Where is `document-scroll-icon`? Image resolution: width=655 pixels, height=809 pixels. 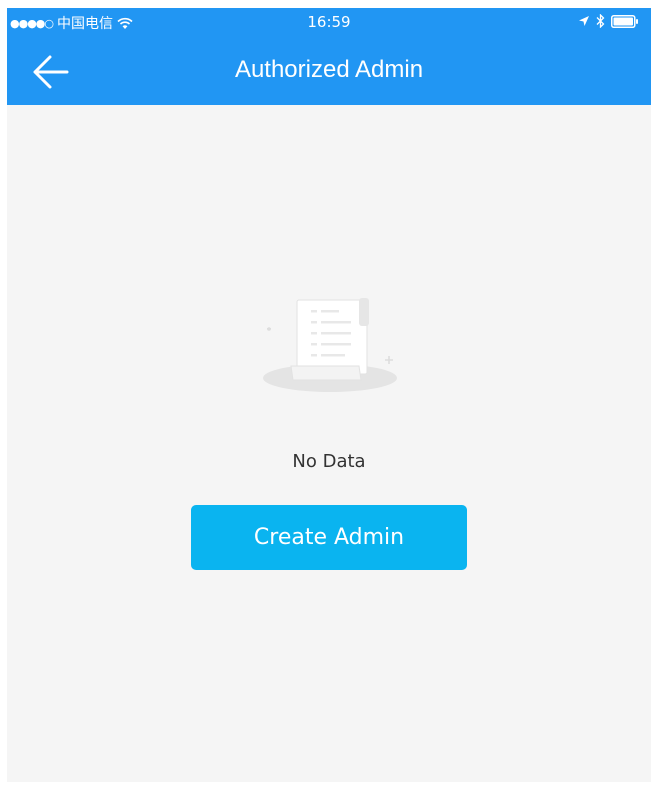 document-scroll-icon is located at coordinates (330, 345).